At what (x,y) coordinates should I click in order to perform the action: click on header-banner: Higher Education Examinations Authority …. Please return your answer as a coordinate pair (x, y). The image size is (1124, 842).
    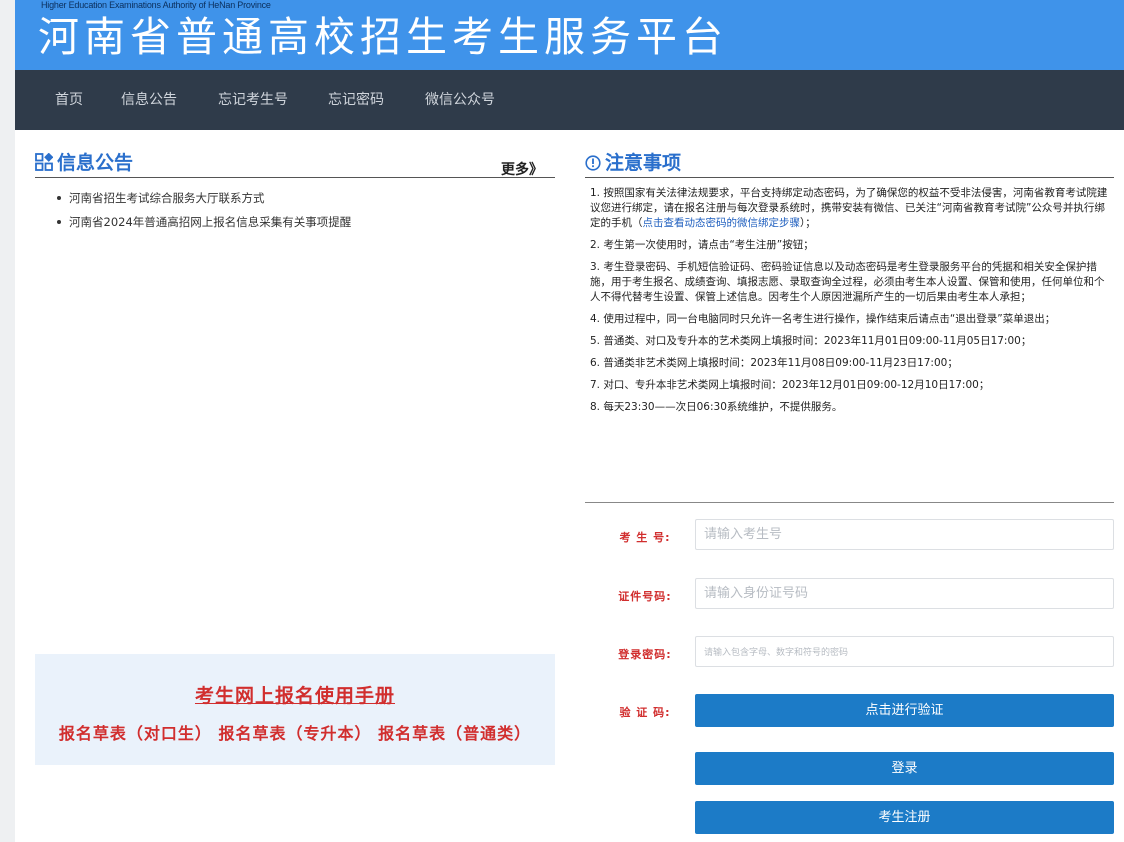
    Looking at the image, I should click on (569, 35).